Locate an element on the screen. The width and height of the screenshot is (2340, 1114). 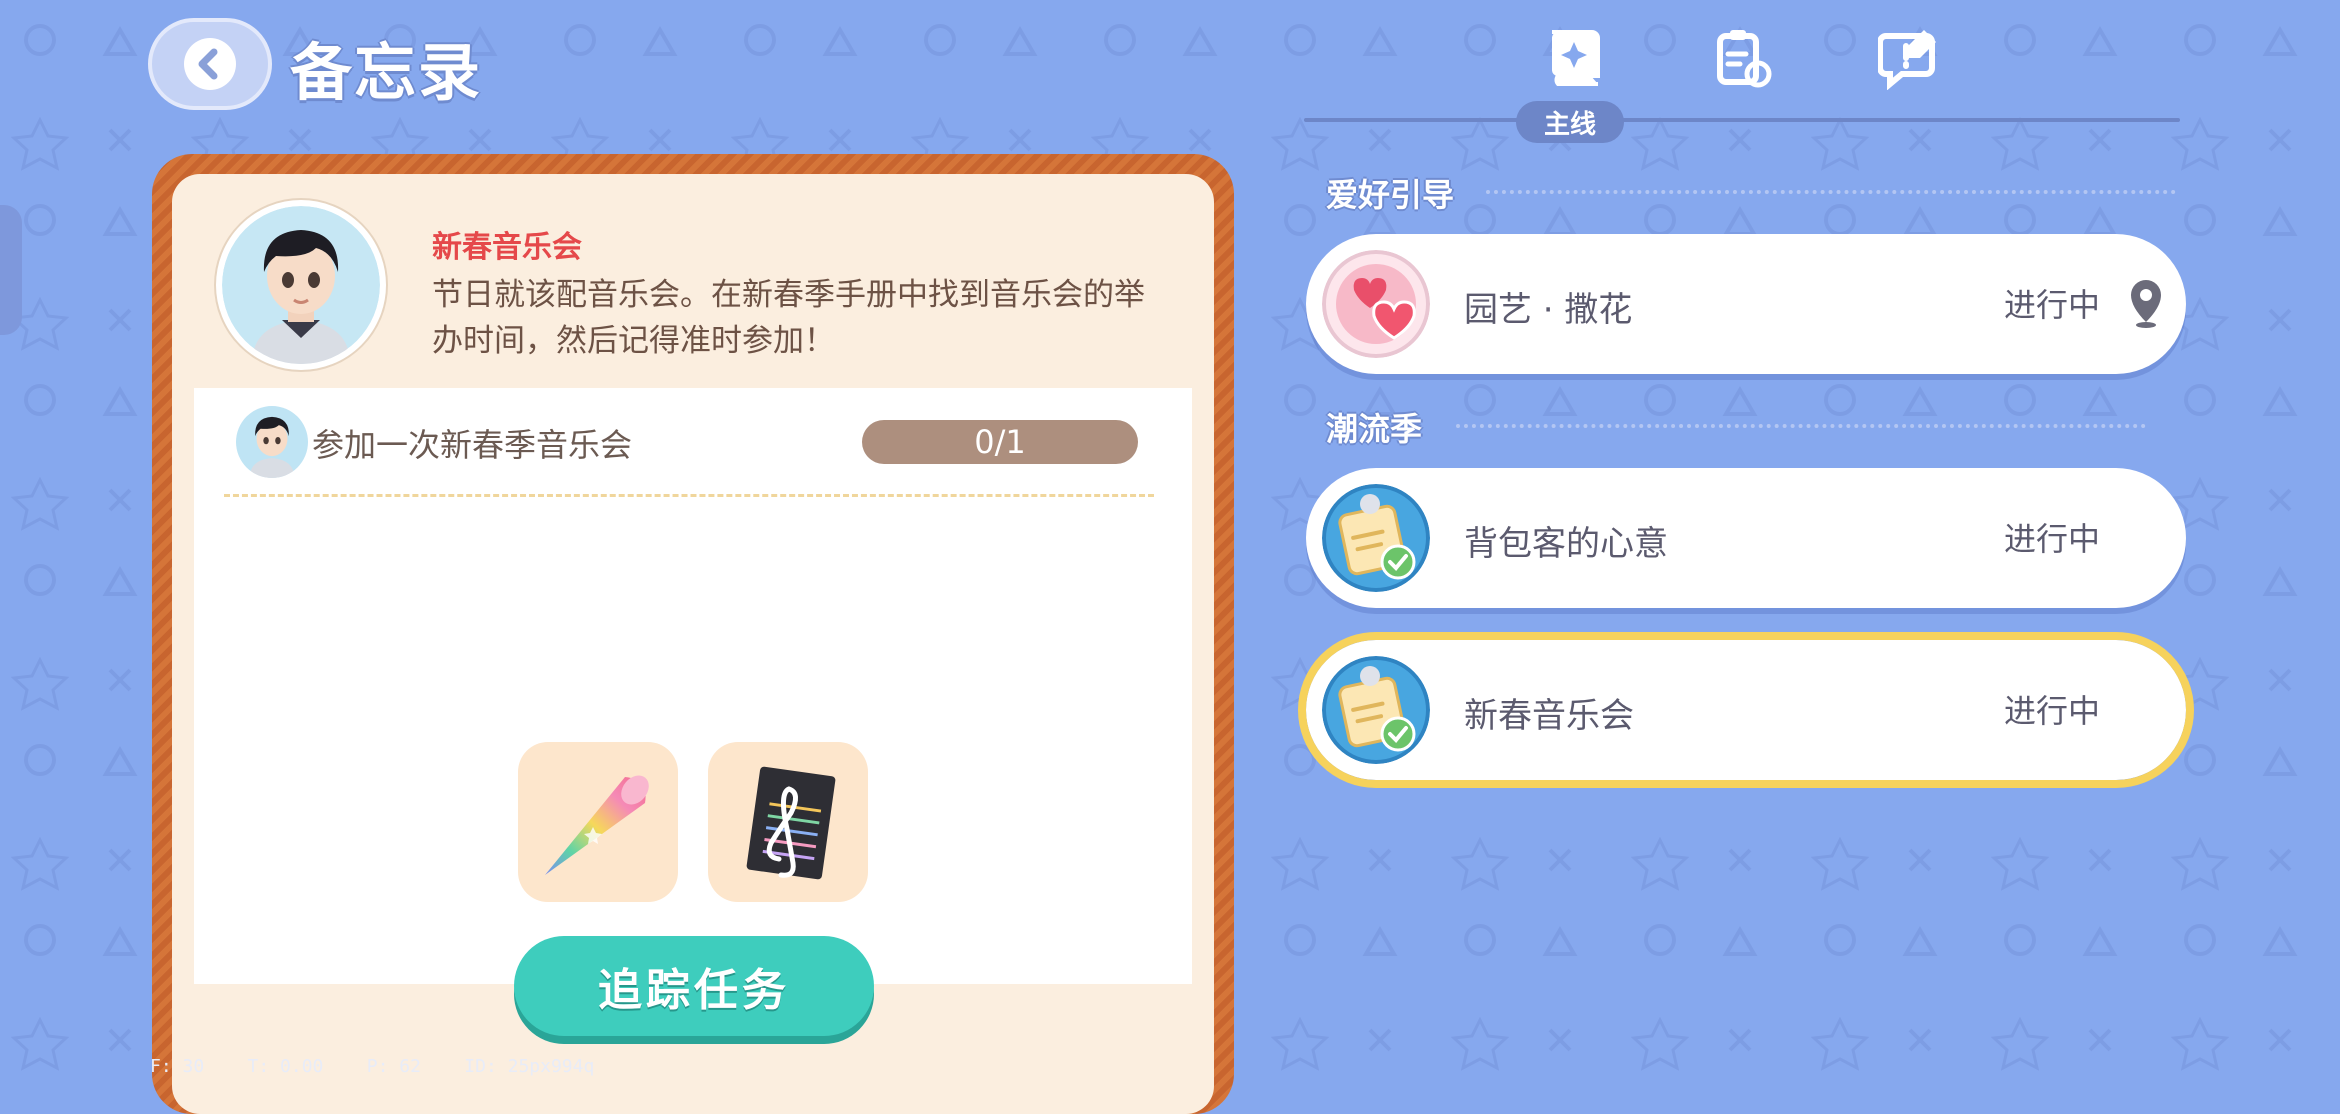
quest-item-new-year-concert: 新春音乐会 进行中 is located at coordinates (1746, 710).